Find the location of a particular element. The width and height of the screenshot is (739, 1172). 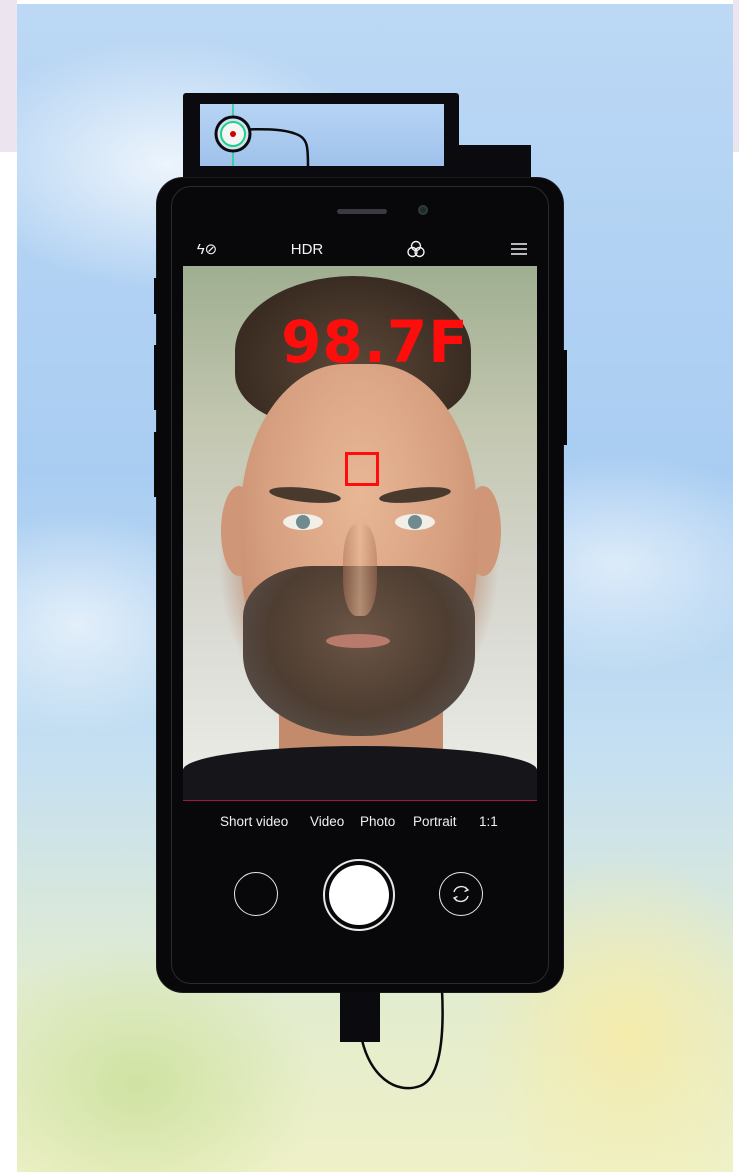

gallery-thumbnail is located at coordinates (256, 894).